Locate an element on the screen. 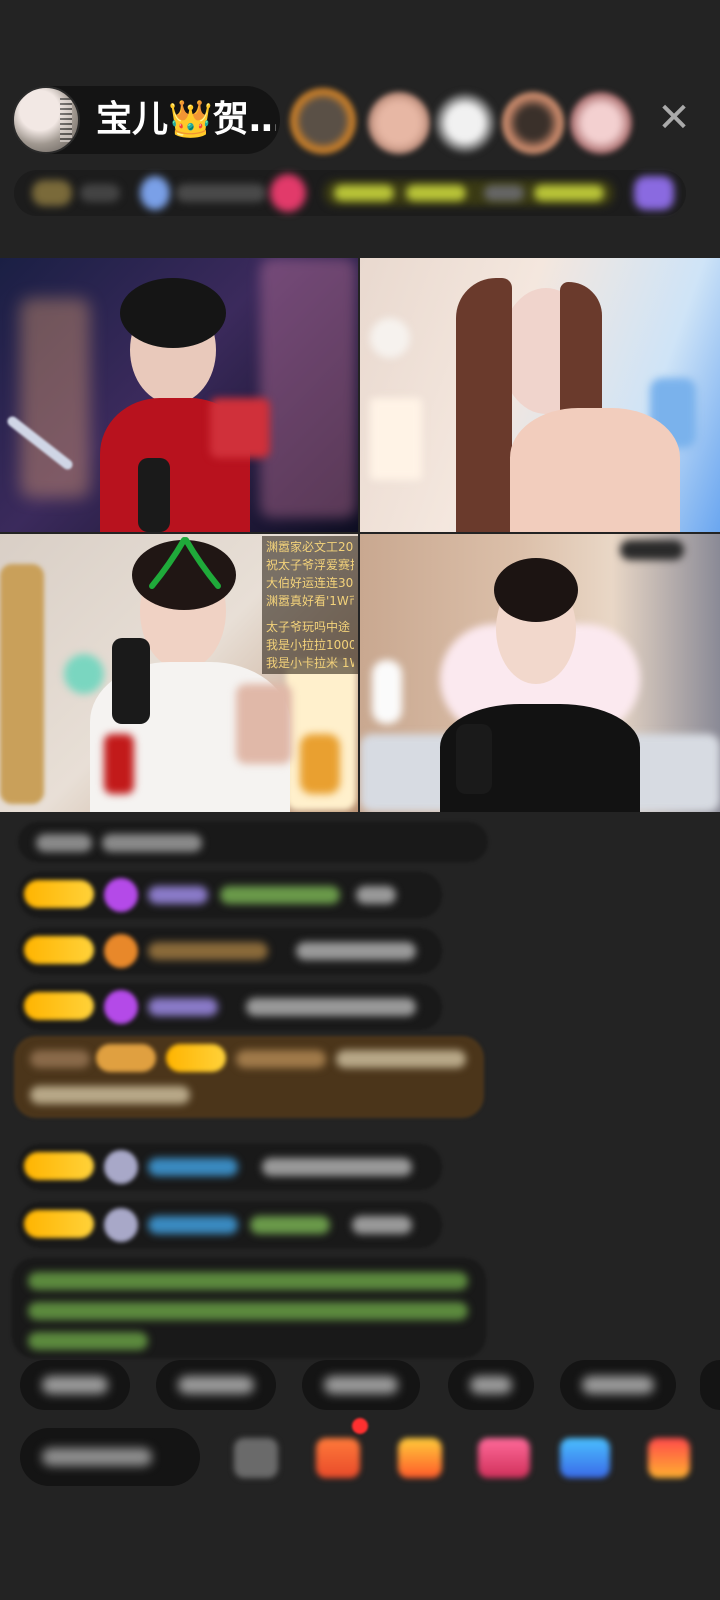 This screenshot has height=1600, width=720. emoji-icon is located at coordinates (256, 1458).